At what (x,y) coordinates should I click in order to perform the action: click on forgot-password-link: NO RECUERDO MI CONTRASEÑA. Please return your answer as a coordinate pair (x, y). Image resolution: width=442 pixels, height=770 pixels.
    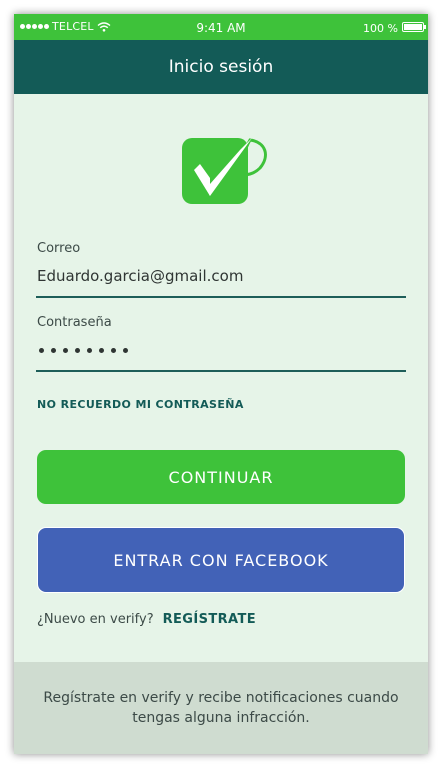
    Looking at the image, I should click on (140, 404).